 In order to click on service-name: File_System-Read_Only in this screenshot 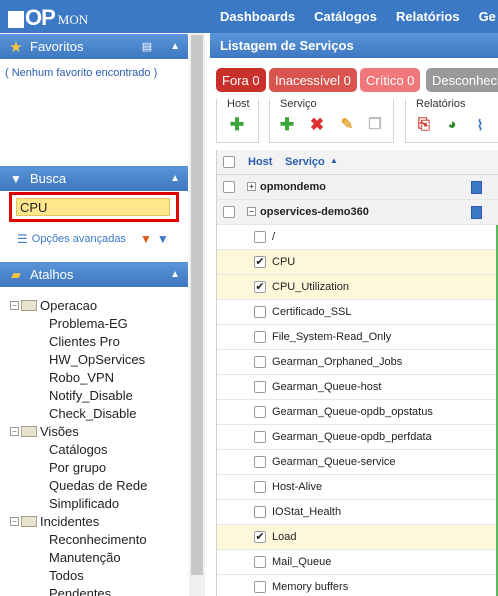, I will do `click(331, 337)`.